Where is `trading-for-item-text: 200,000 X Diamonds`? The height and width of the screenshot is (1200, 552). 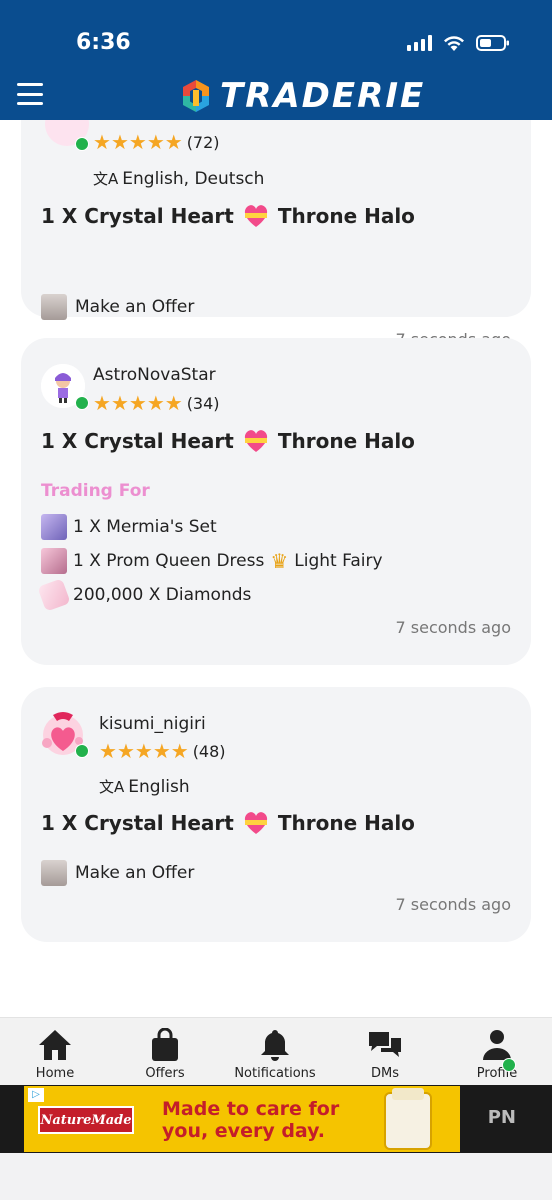 trading-for-item-text: 200,000 X Diamonds is located at coordinates (162, 595).